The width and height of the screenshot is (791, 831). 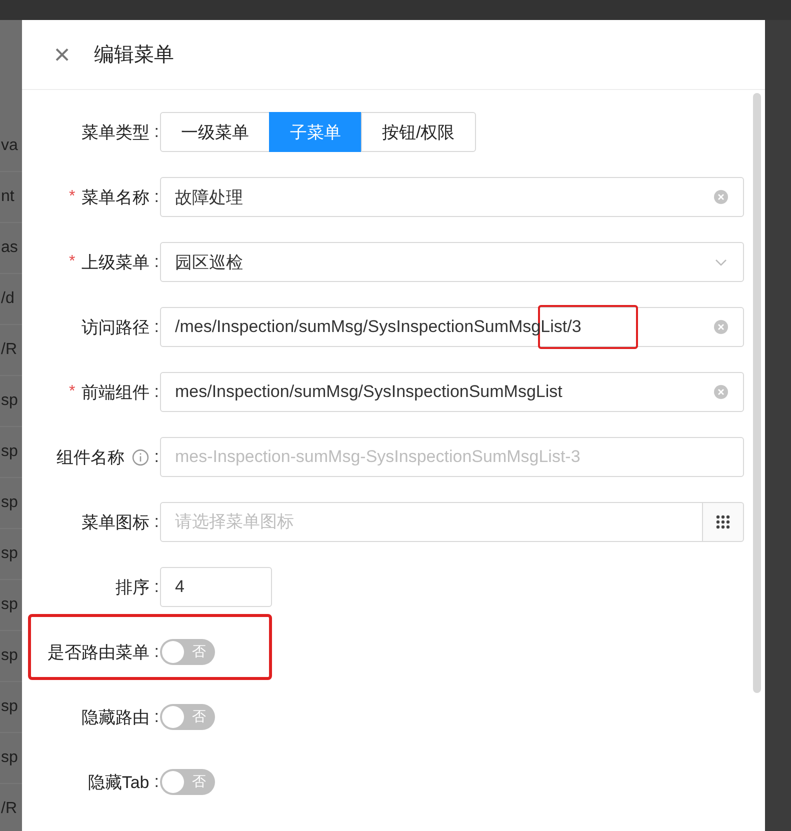 What do you see at coordinates (9, 248) in the screenshot?
I see `background-text: as` at bounding box center [9, 248].